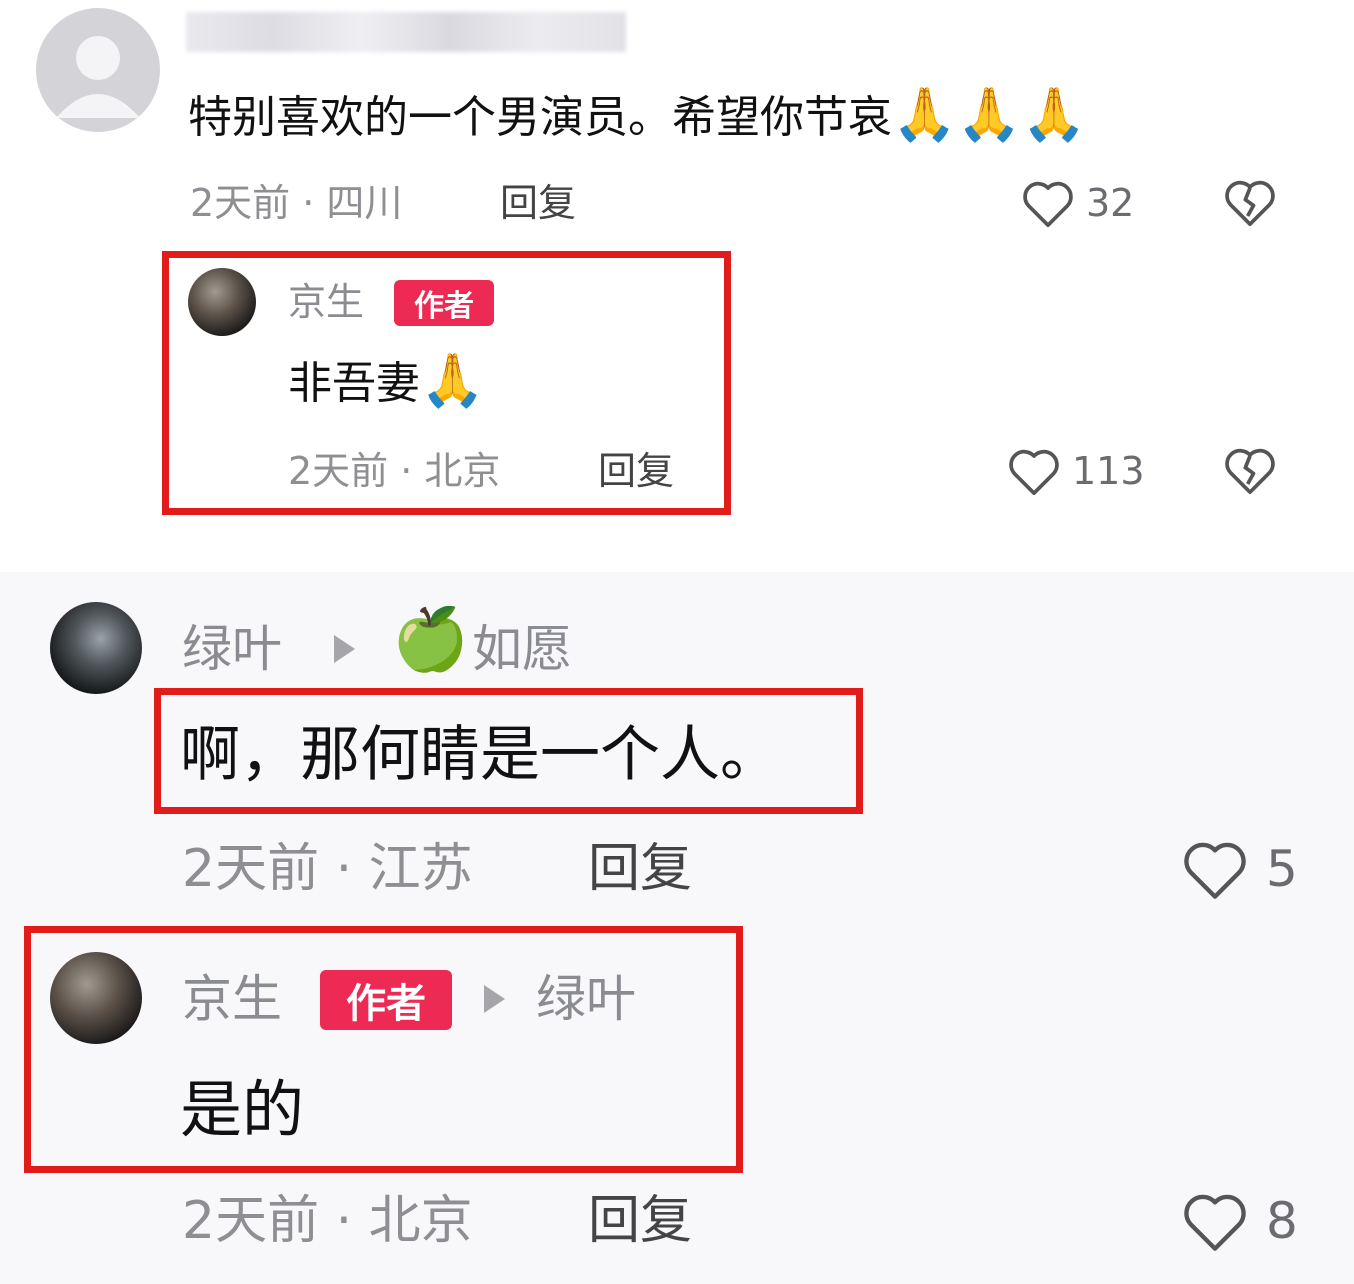 This screenshot has height=1284, width=1354. What do you see at coordinates (406, 32) in the screenshot?
I see `username-blurred` at bounding box center [406, 32].